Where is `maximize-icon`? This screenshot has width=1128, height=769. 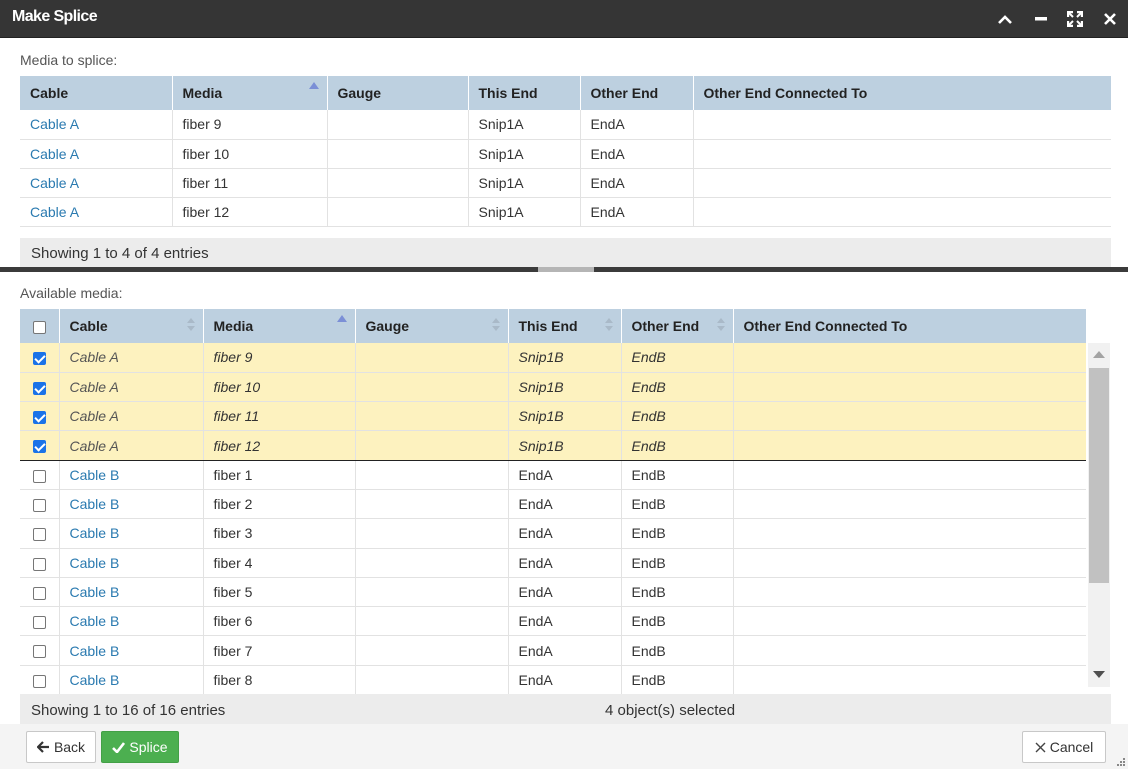 maximize-icon is located at coordinates (1075, 19).